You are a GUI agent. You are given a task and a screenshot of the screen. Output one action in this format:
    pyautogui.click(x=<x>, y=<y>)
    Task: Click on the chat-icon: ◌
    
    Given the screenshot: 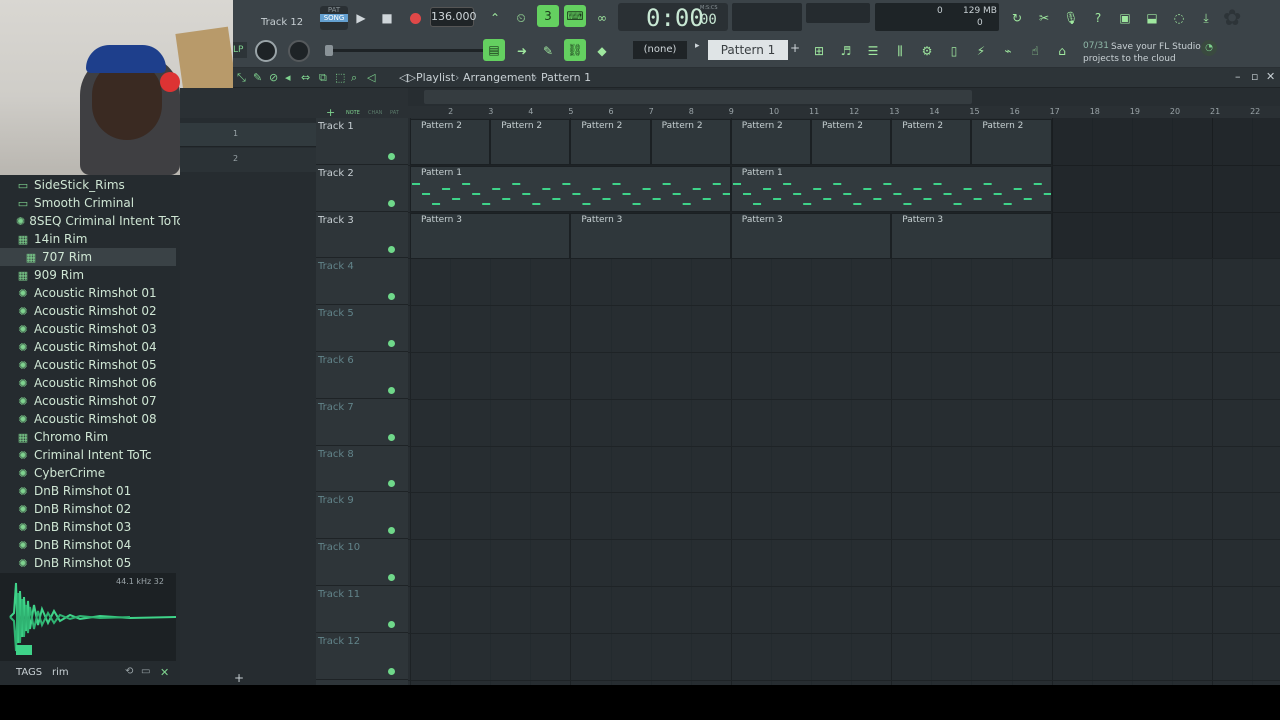 What is the action you would take?
    pyautogui.click(x=1179, y=18)
    